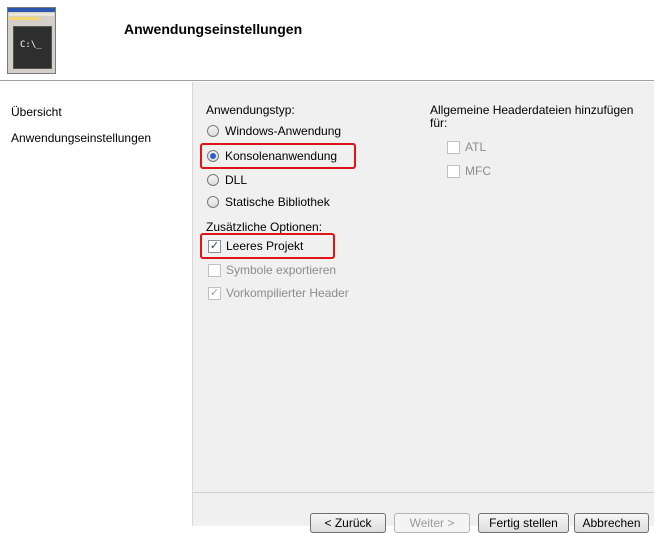 This screenshot has width=654, height=533. I want to click on app-type-heading: Anwendungstyp:, so click(250, 110).